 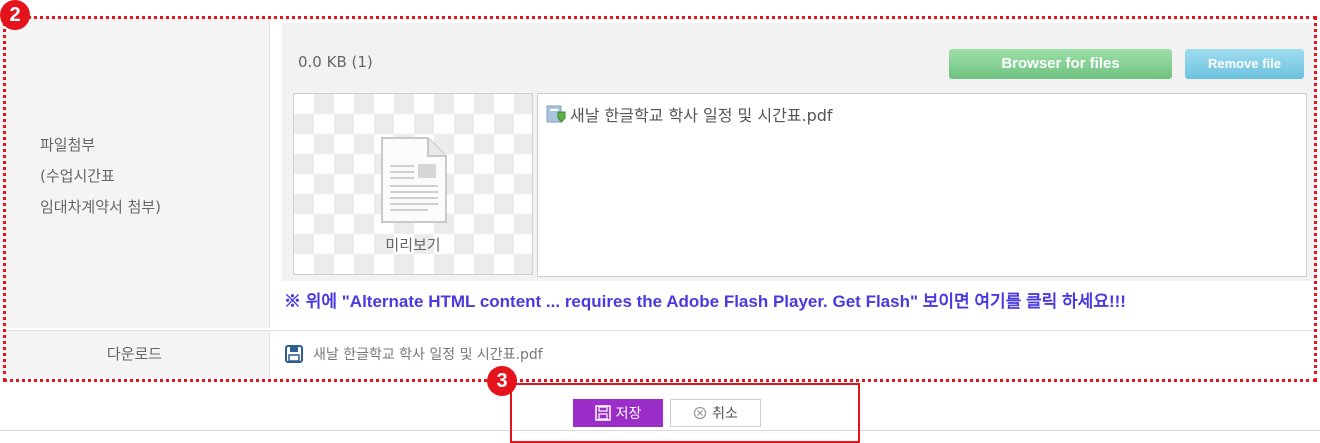 I want to click on attachment-label-cell: 파일첨부 (수업시간표 임대차계약서 첨부), so click(x=135, y=173).